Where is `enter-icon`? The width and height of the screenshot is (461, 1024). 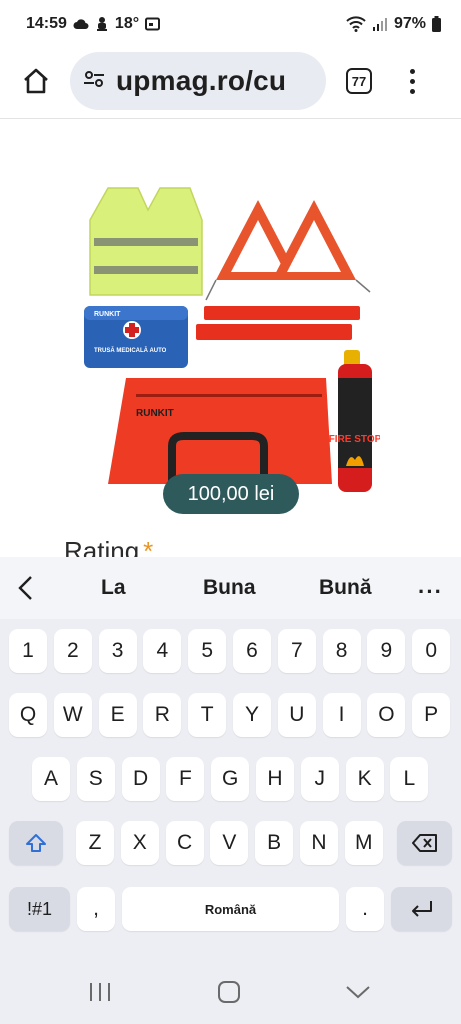
enter-icon is located at coordinates (421, 909).